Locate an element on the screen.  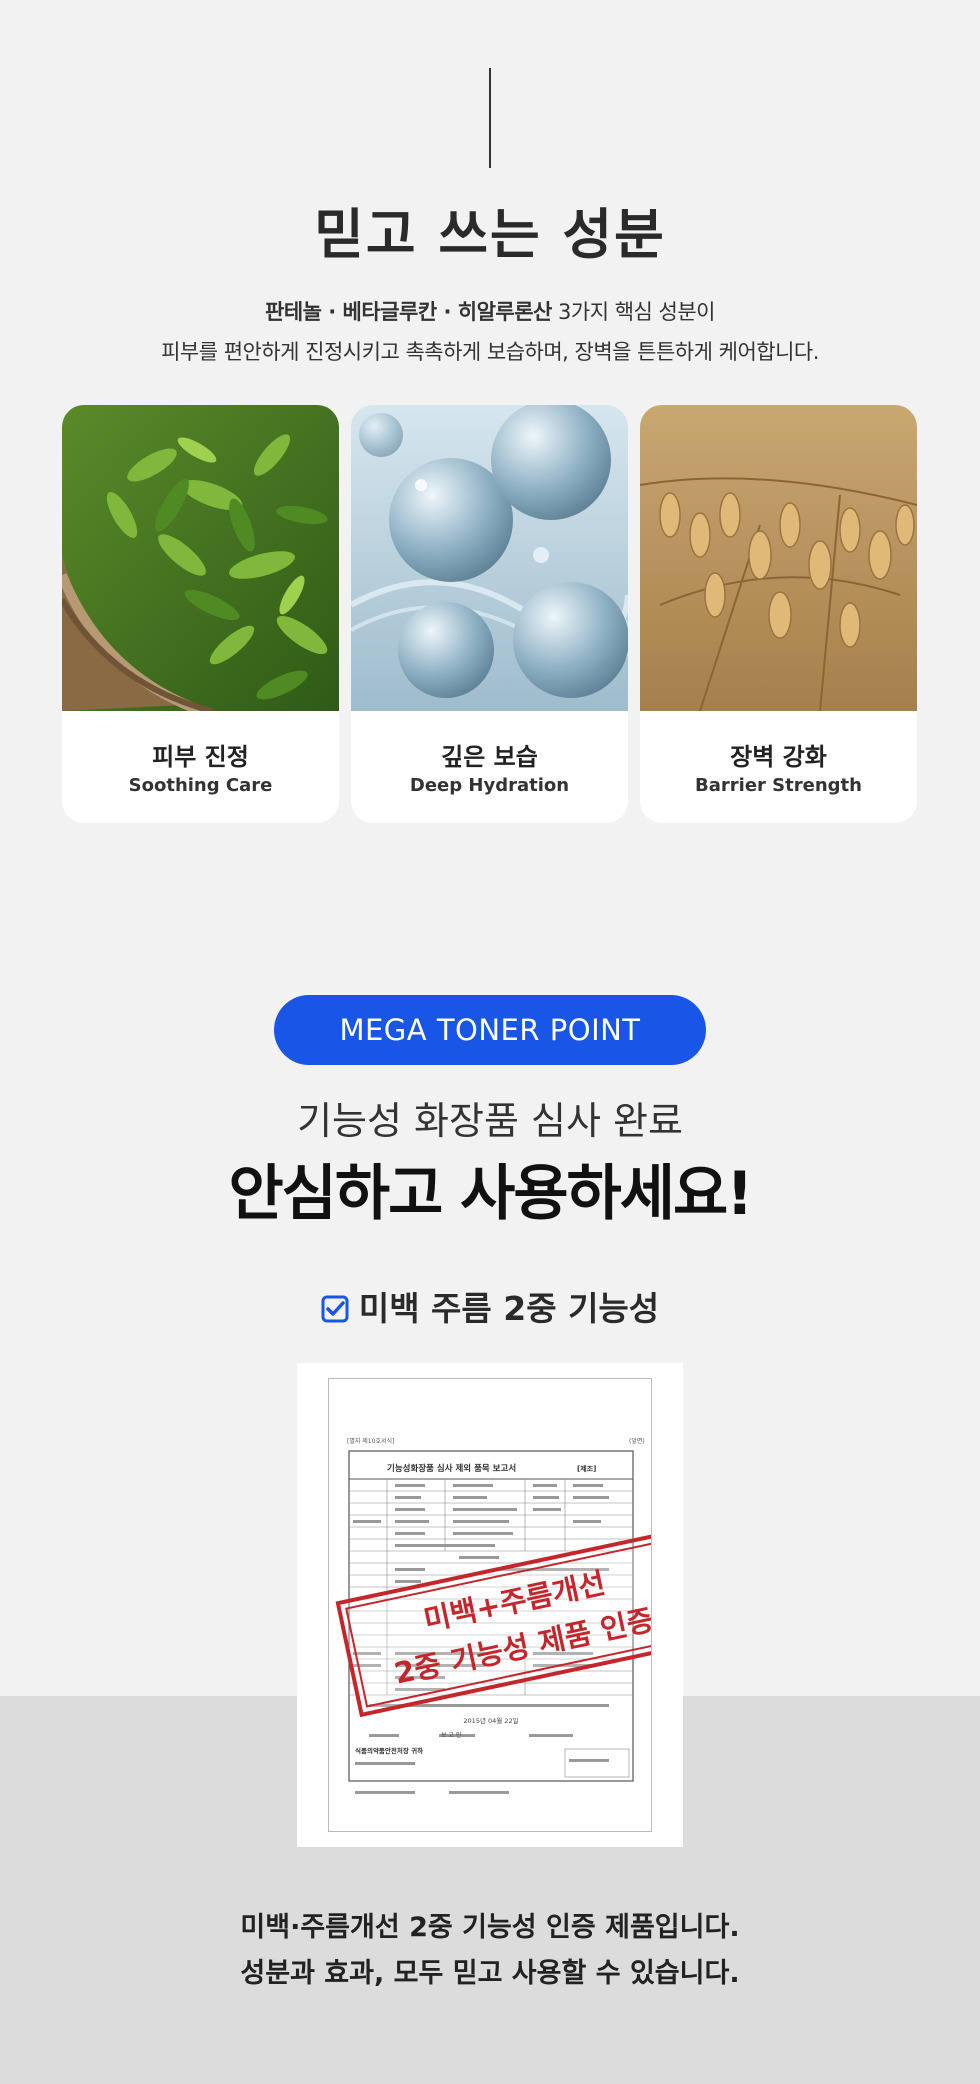
closing-line1: 미백·주름개선 2중 기능성 인증 제품입니다. is located at coordinates (490, 1927).